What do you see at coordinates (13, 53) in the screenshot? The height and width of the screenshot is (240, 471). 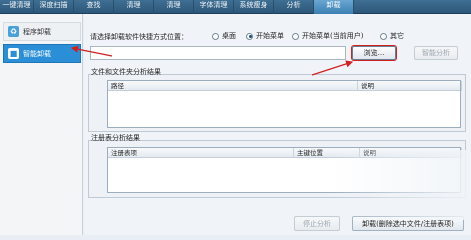 I see `trash-icon: ■` at bounding box center [13, 53].